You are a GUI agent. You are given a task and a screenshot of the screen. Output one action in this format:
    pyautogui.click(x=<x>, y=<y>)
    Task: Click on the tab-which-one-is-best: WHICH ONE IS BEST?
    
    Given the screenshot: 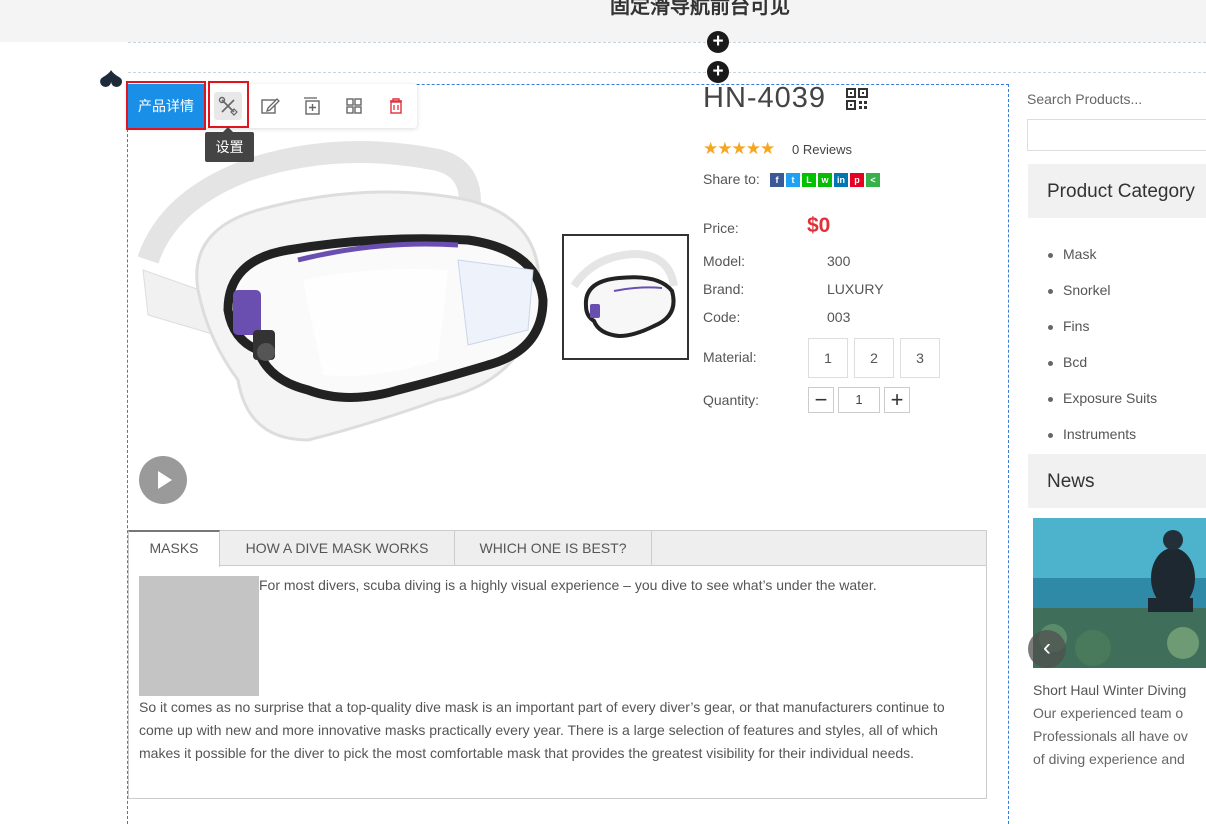 What is the action you would take?
    pyautogui.click(x=553, y=548)
    